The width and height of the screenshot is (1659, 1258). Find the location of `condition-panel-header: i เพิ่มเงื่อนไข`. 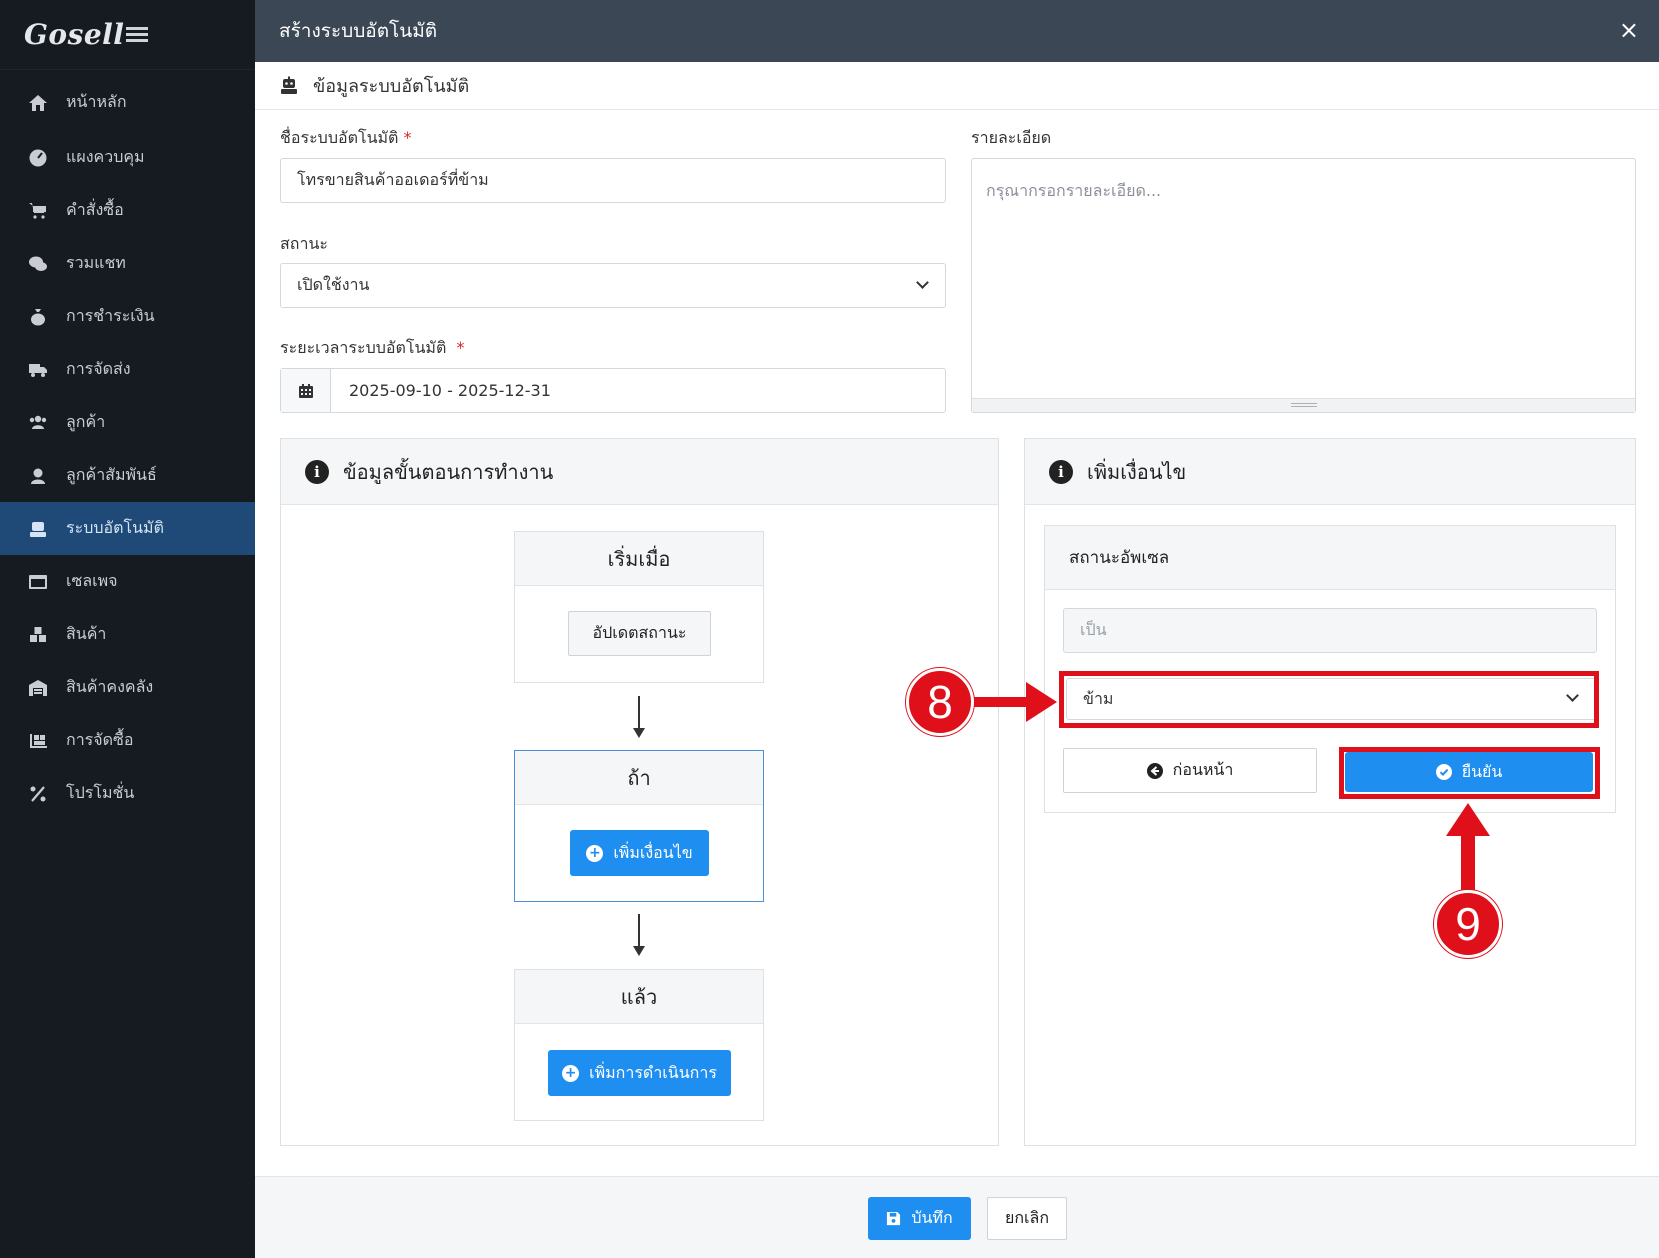

condition-panel-header: i เพิ่มเงื่อนไข is located at coordinates (1330, 472).